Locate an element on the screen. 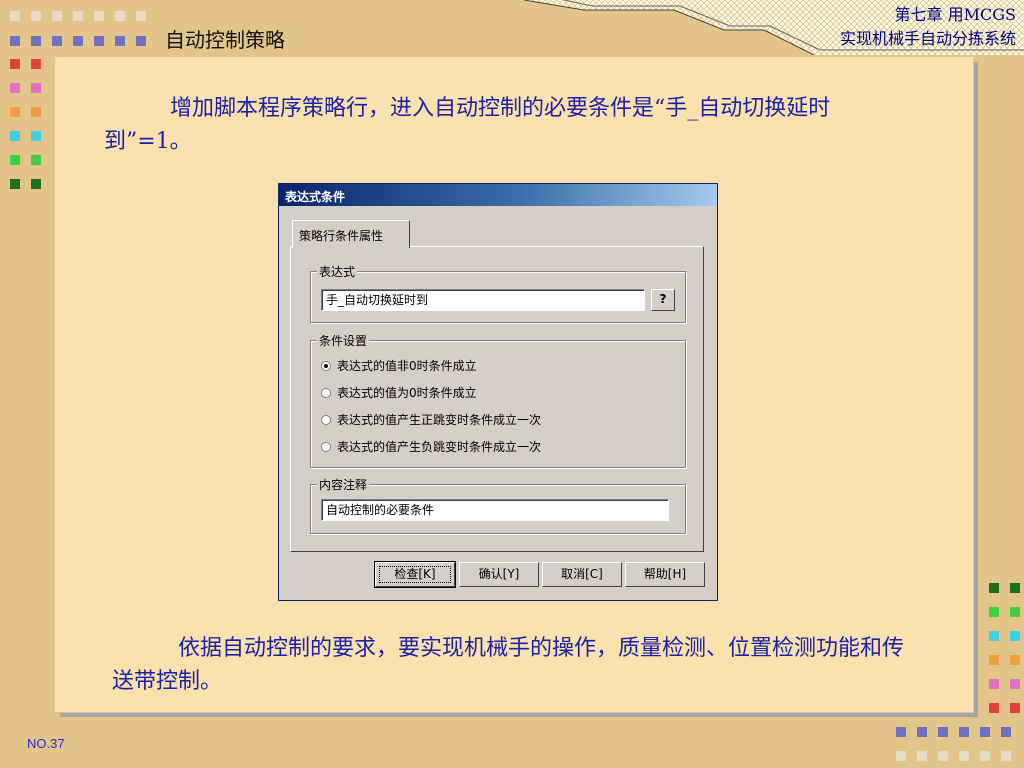  radio-rising-edge: 表达式的值产生正跳变时条件成立一次 is located at coordinates (431, 421).